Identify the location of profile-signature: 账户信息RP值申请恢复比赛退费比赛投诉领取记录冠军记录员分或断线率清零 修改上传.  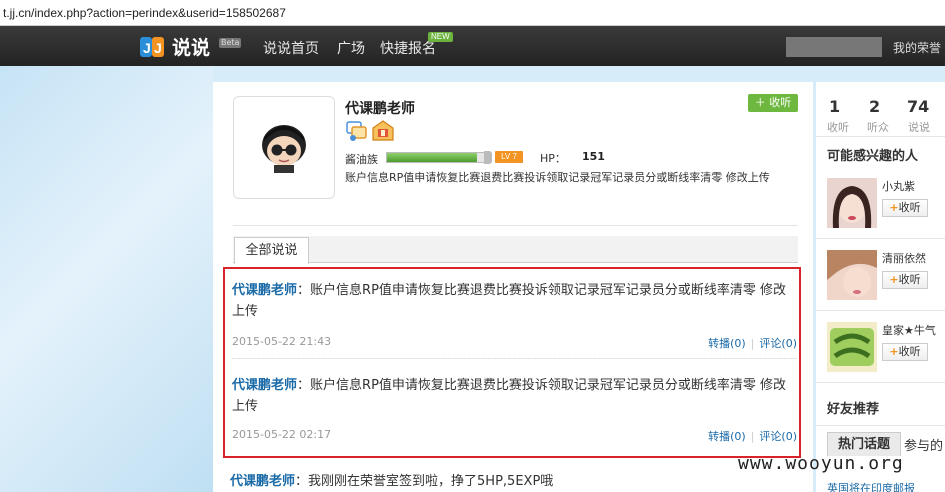
(557, 177).